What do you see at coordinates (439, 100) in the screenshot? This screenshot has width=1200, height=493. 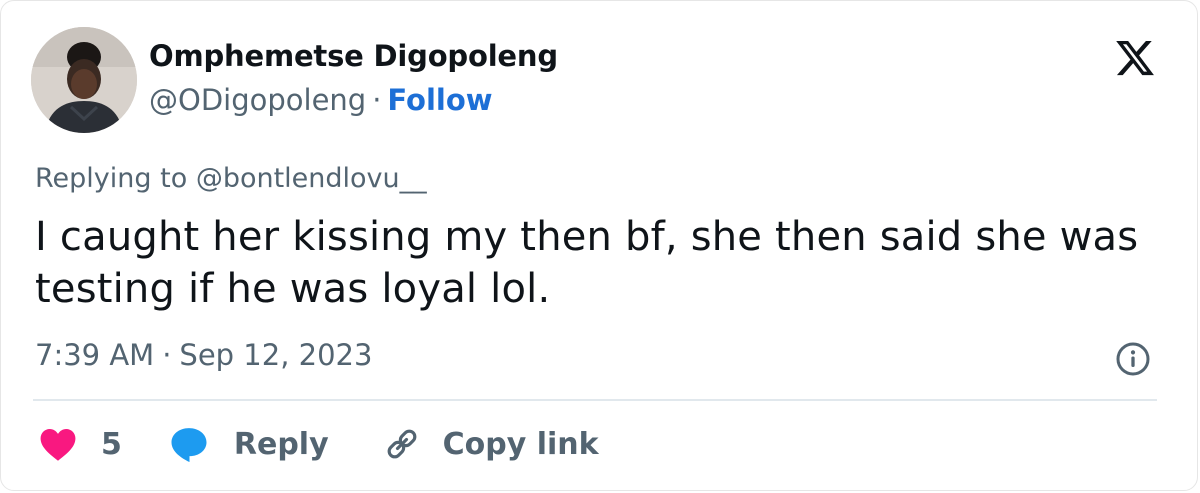 I see `follow-link: Follow` at bounding box center [439, 100].